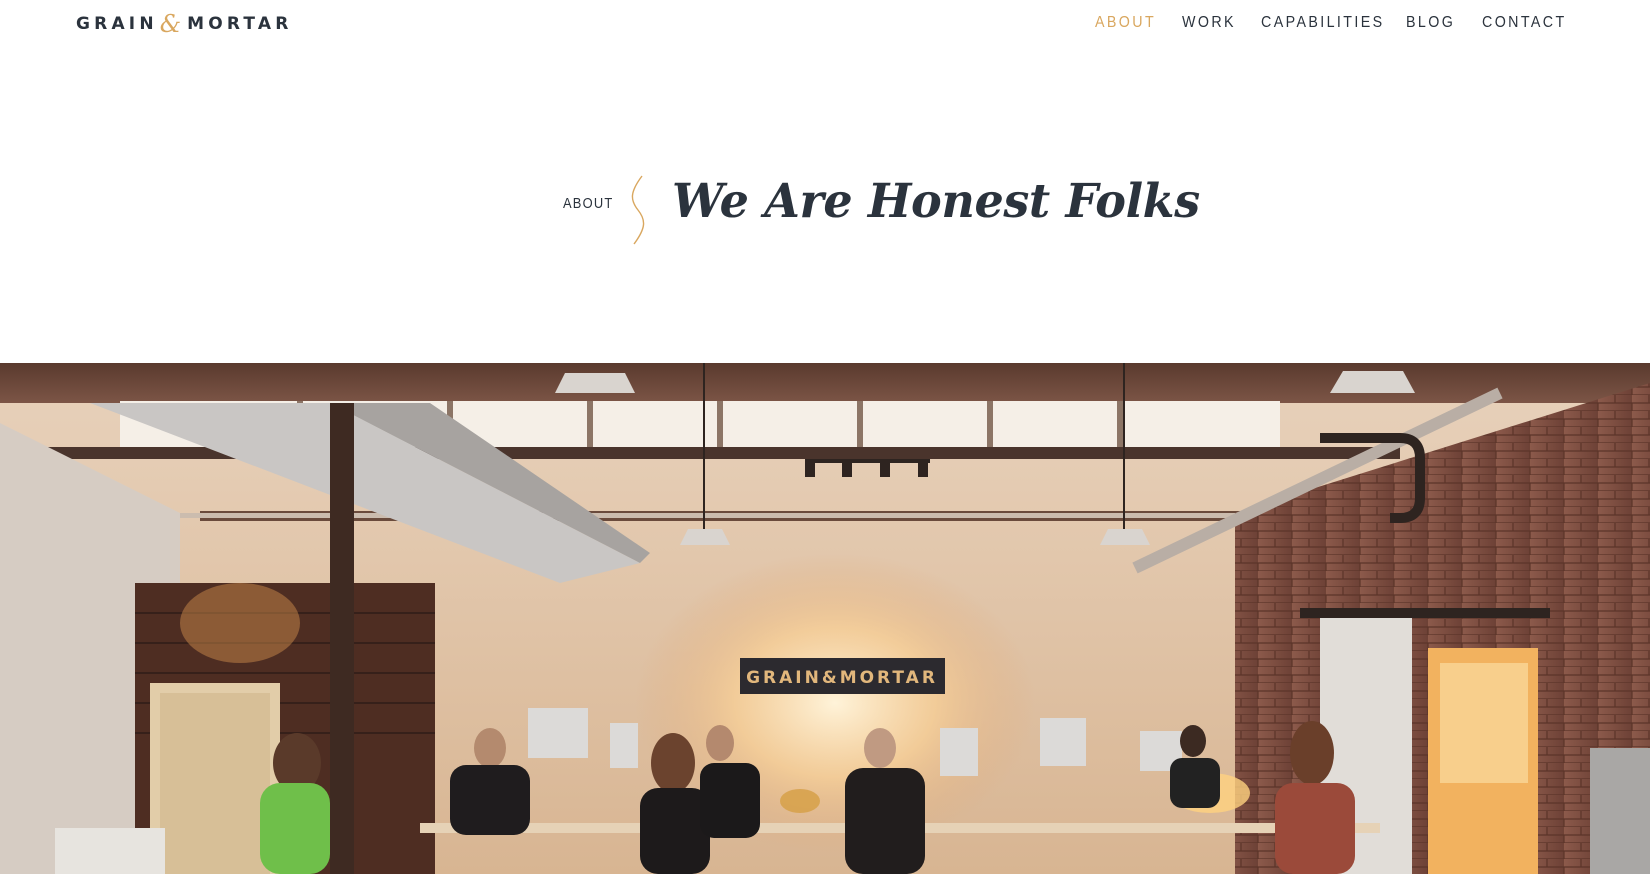 This screenshot has width=1650, height=874. What do you see at coordinates (1524, 23) in the screenshot?
I see `nav-item-contact: CONTACT` at bounding box center [1524, 23].